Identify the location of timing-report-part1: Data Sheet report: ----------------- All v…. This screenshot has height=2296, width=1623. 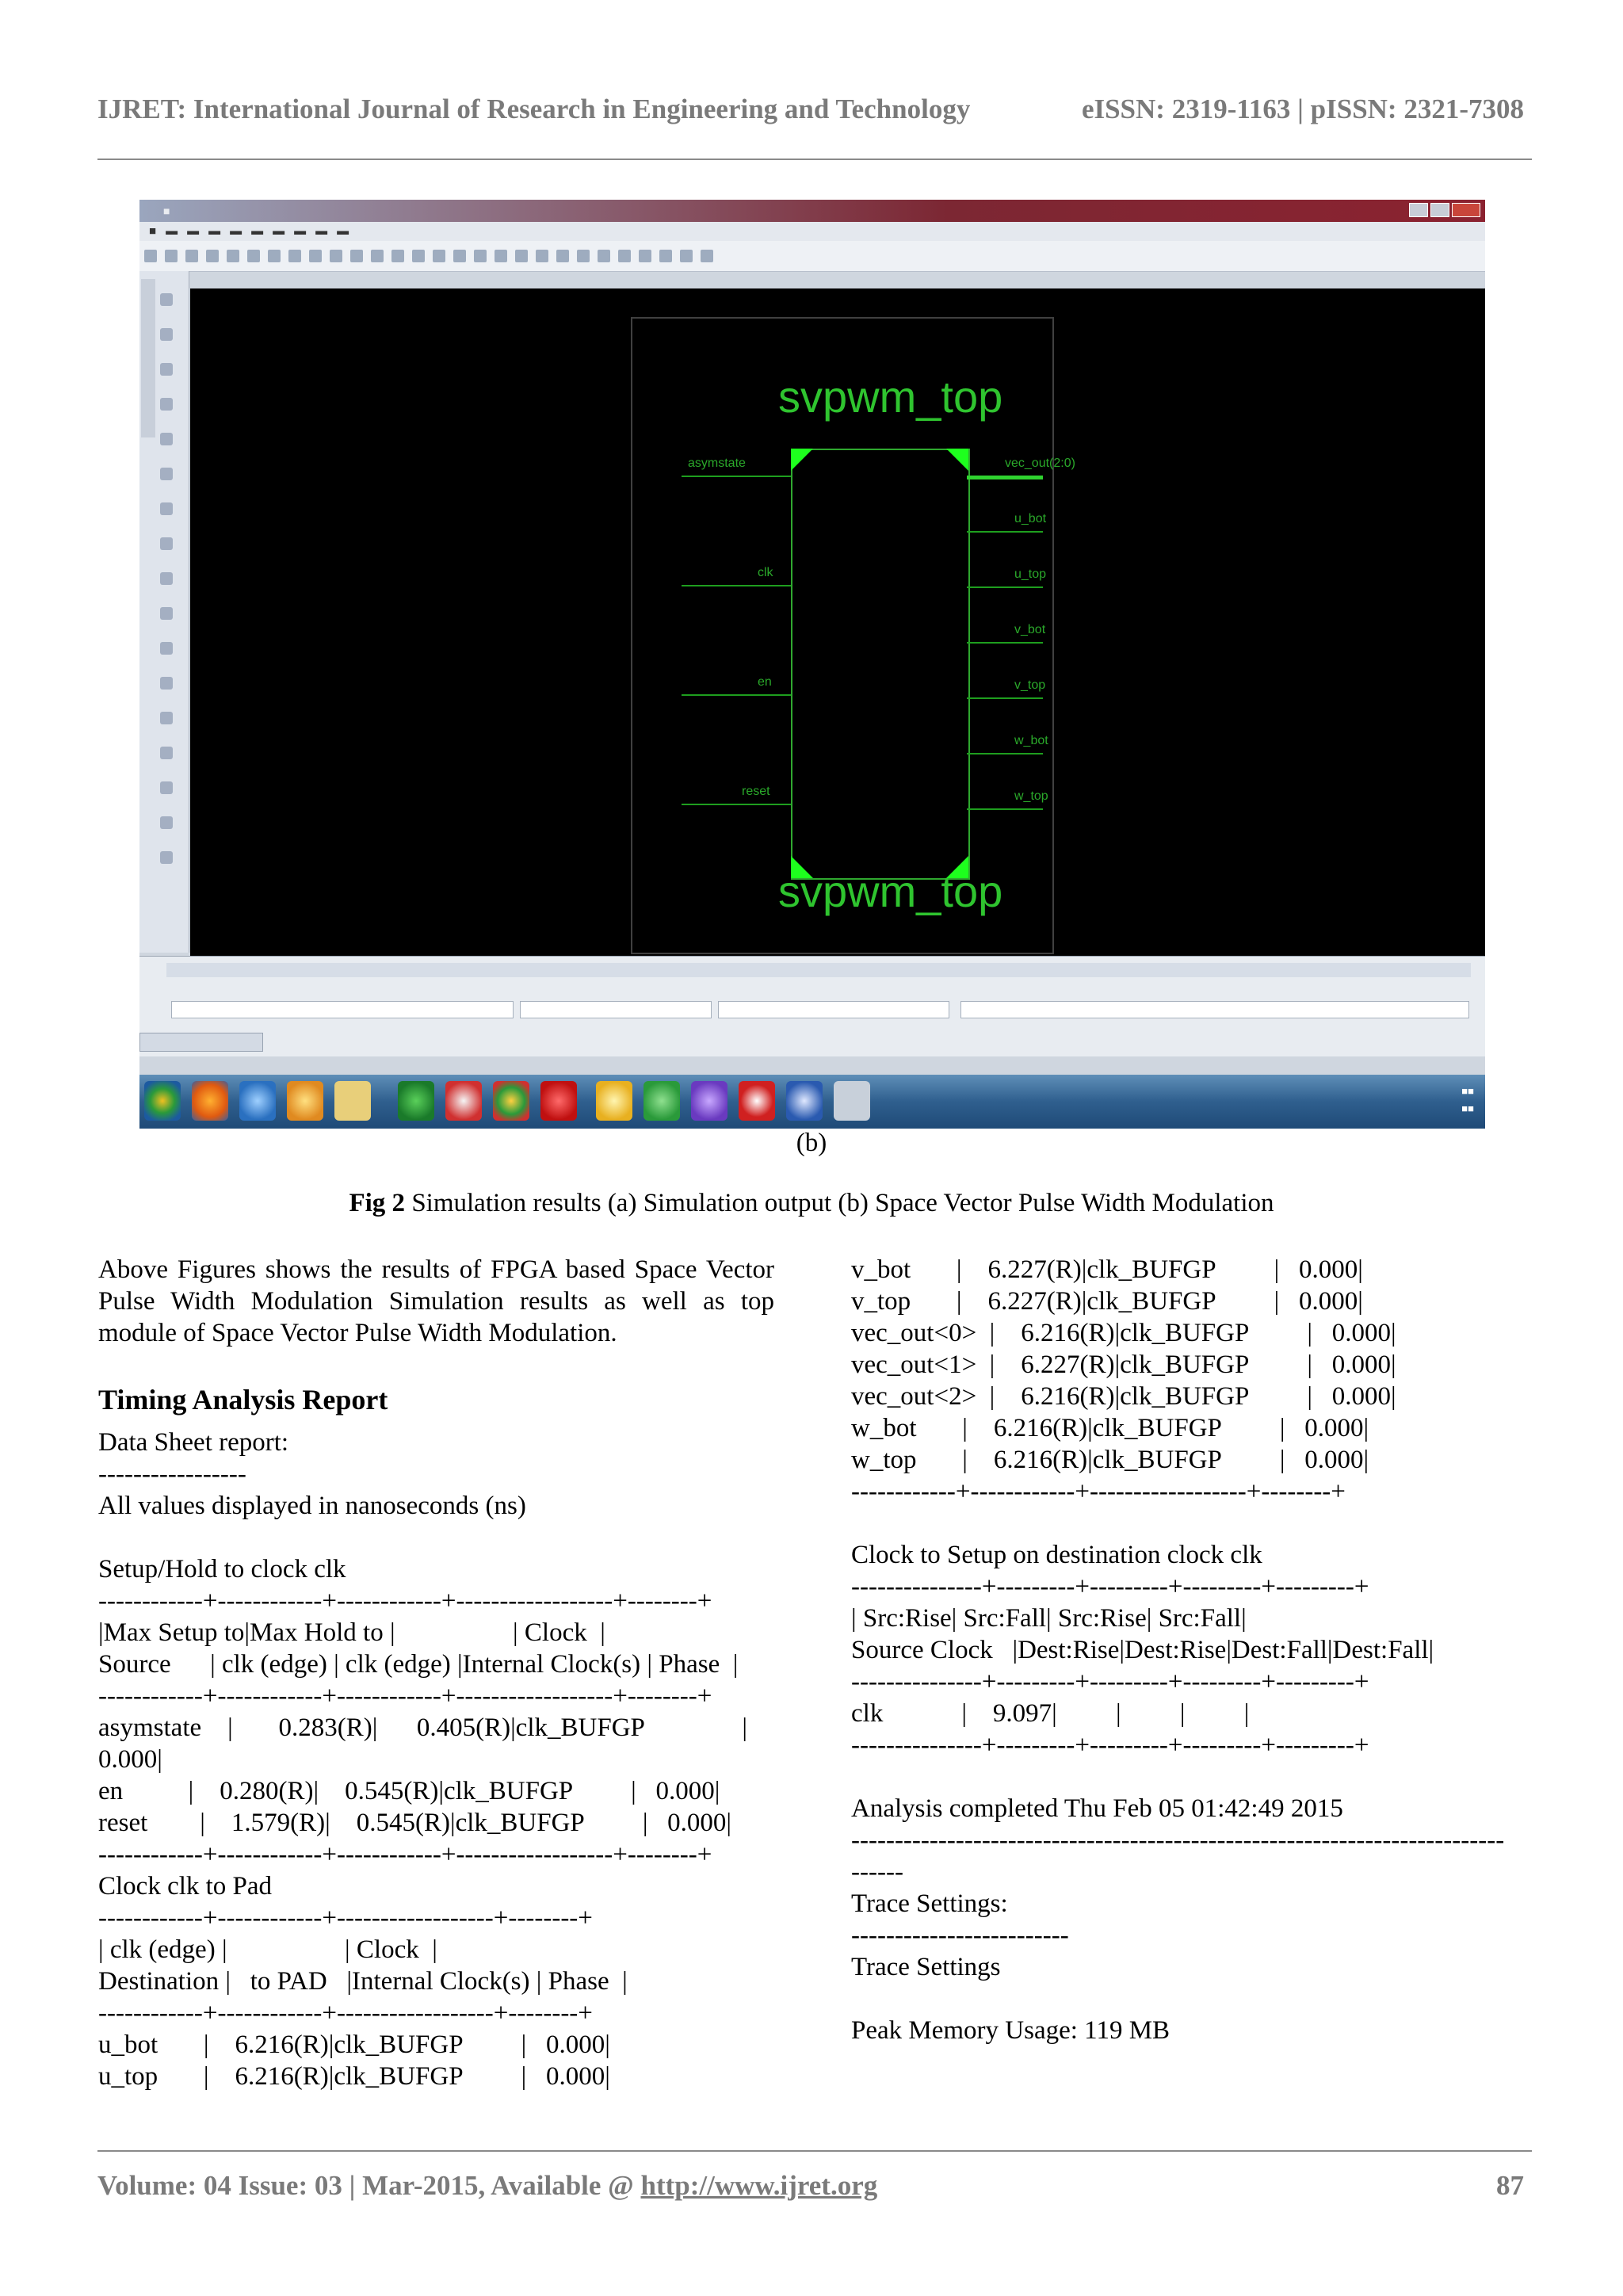
(436, 1759).